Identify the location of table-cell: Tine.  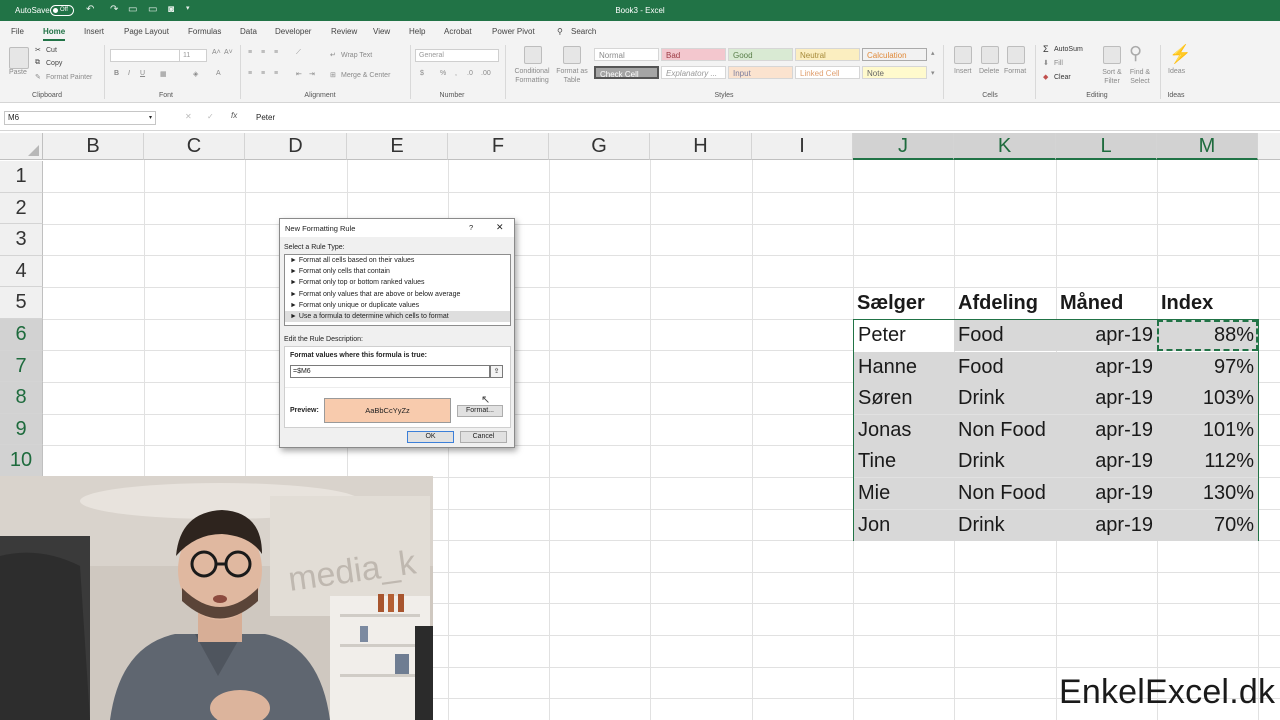
(904, 462).